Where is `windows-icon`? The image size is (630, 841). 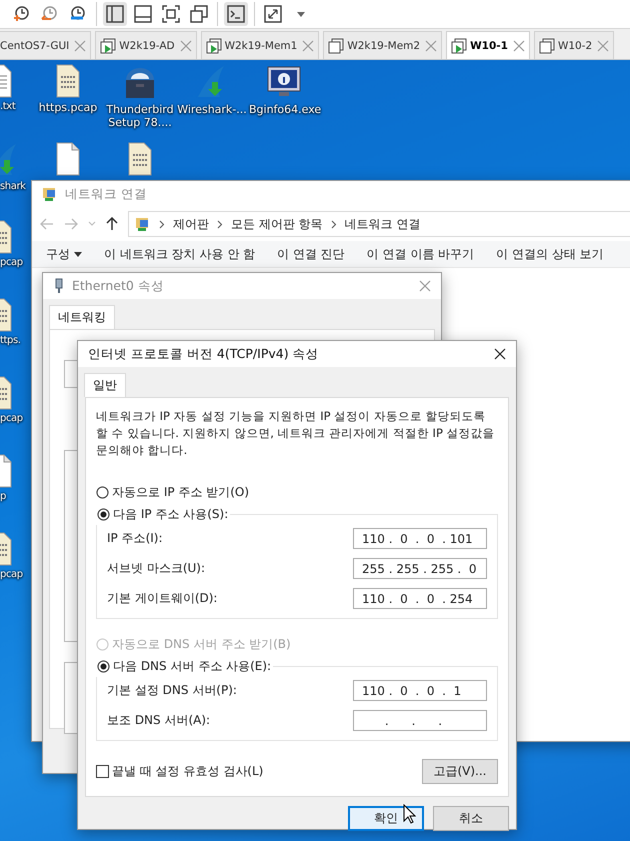 windows-icon is located at coordinates (199, 14).